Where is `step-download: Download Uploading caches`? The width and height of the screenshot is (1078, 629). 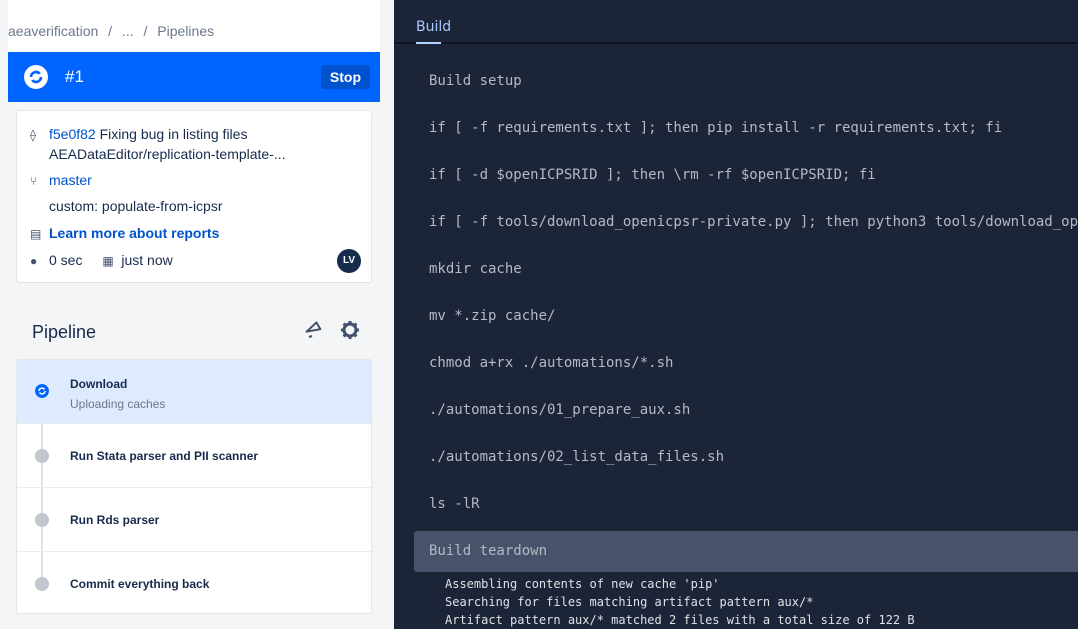
step-download: Download Uploading caches is located at coordinates (194, 392).